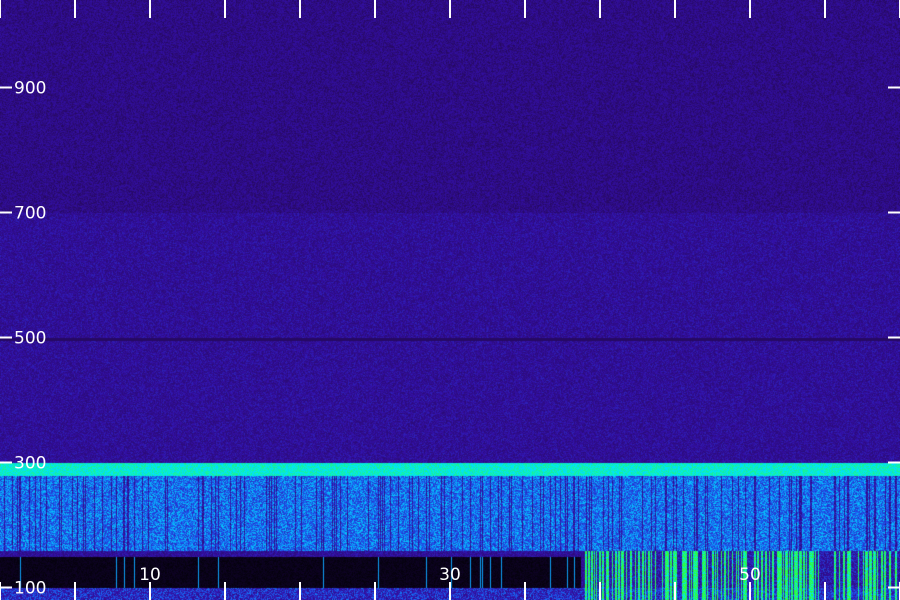 The image size is (900, 600). Describe the element at coordinates (30, 214) in the screenshot. I see `y-tick-label-3: 700` at that location.